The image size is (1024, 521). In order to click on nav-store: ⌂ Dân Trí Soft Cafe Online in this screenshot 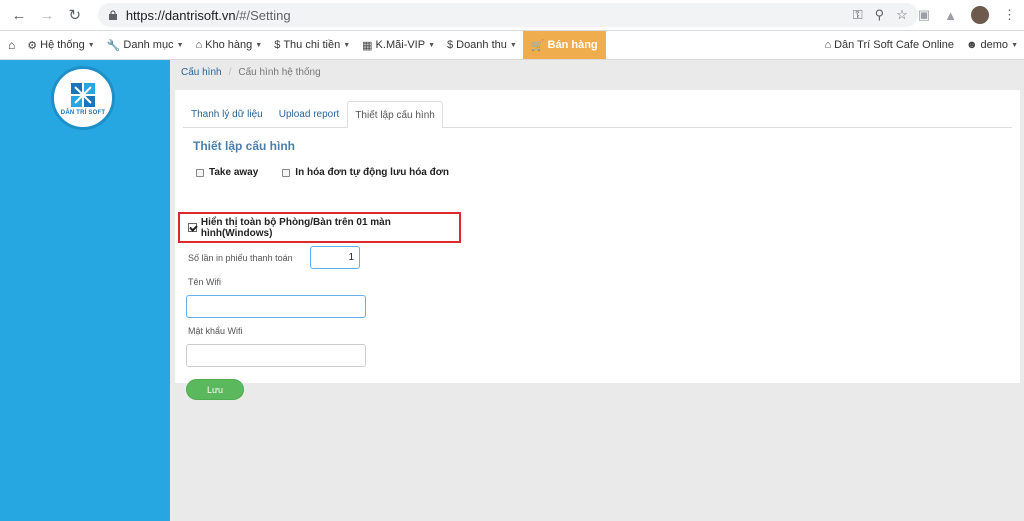, I will do `click(889, 45)`.